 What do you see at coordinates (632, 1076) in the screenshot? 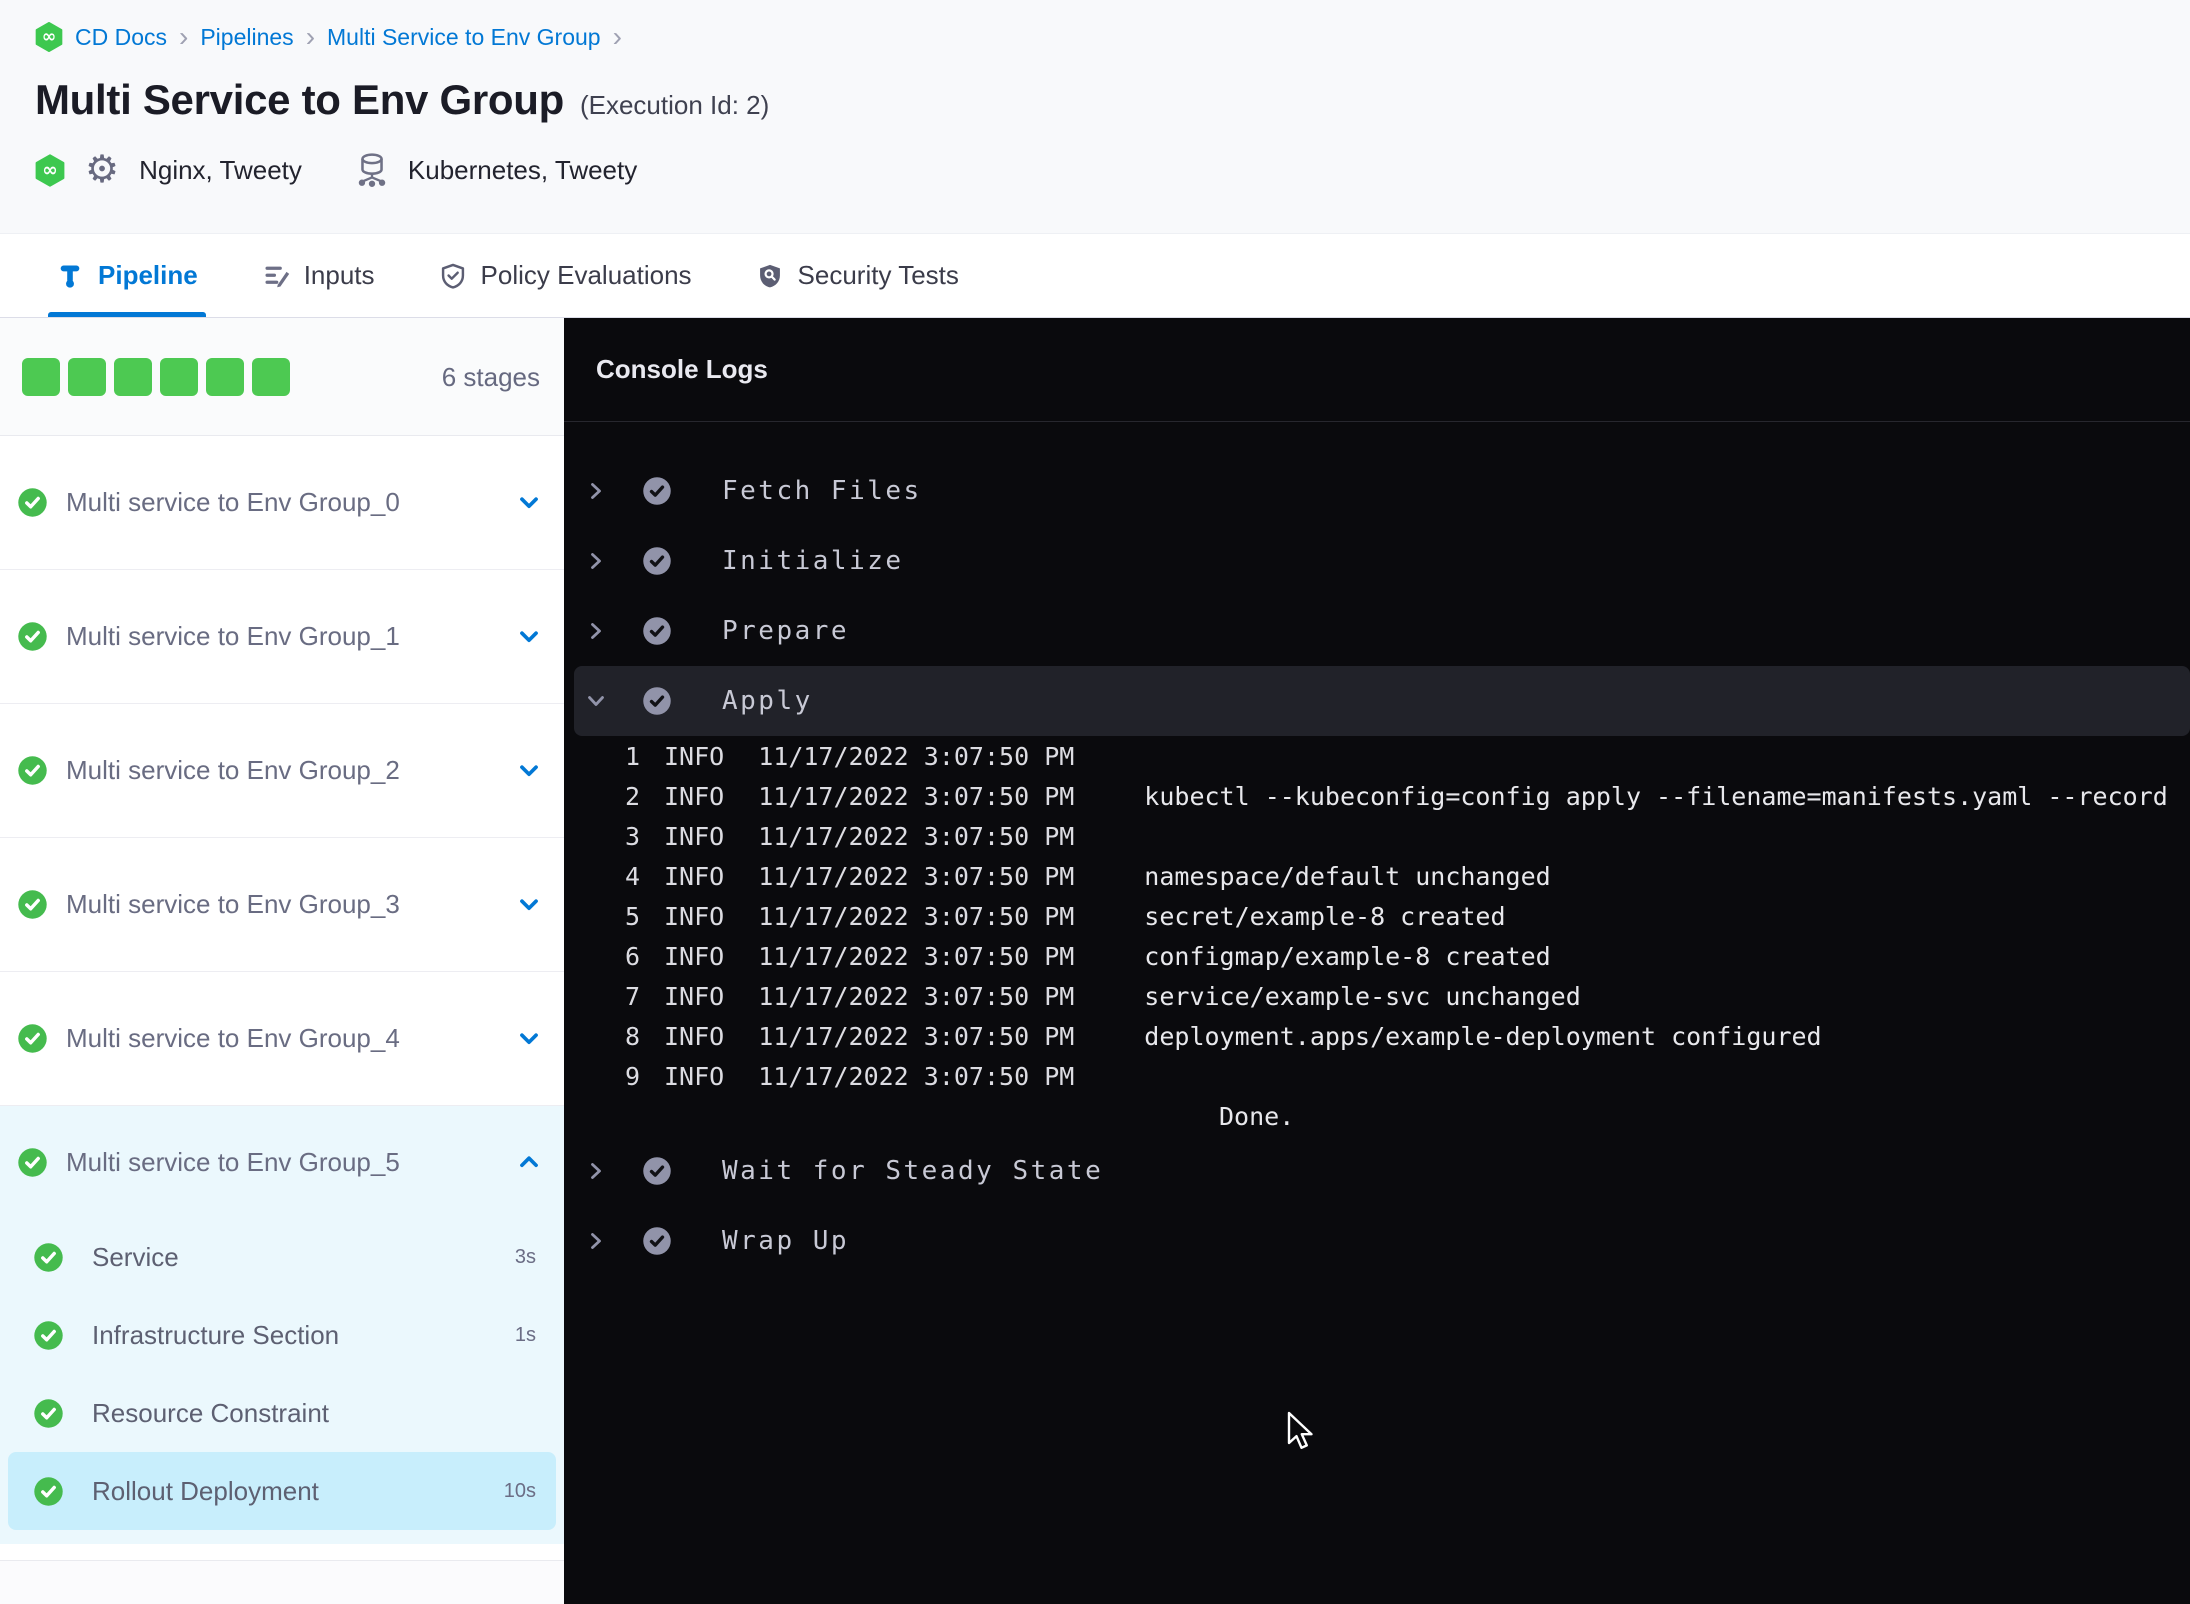
I see `log-line-number: 9` at bounding box center [632, 1076].